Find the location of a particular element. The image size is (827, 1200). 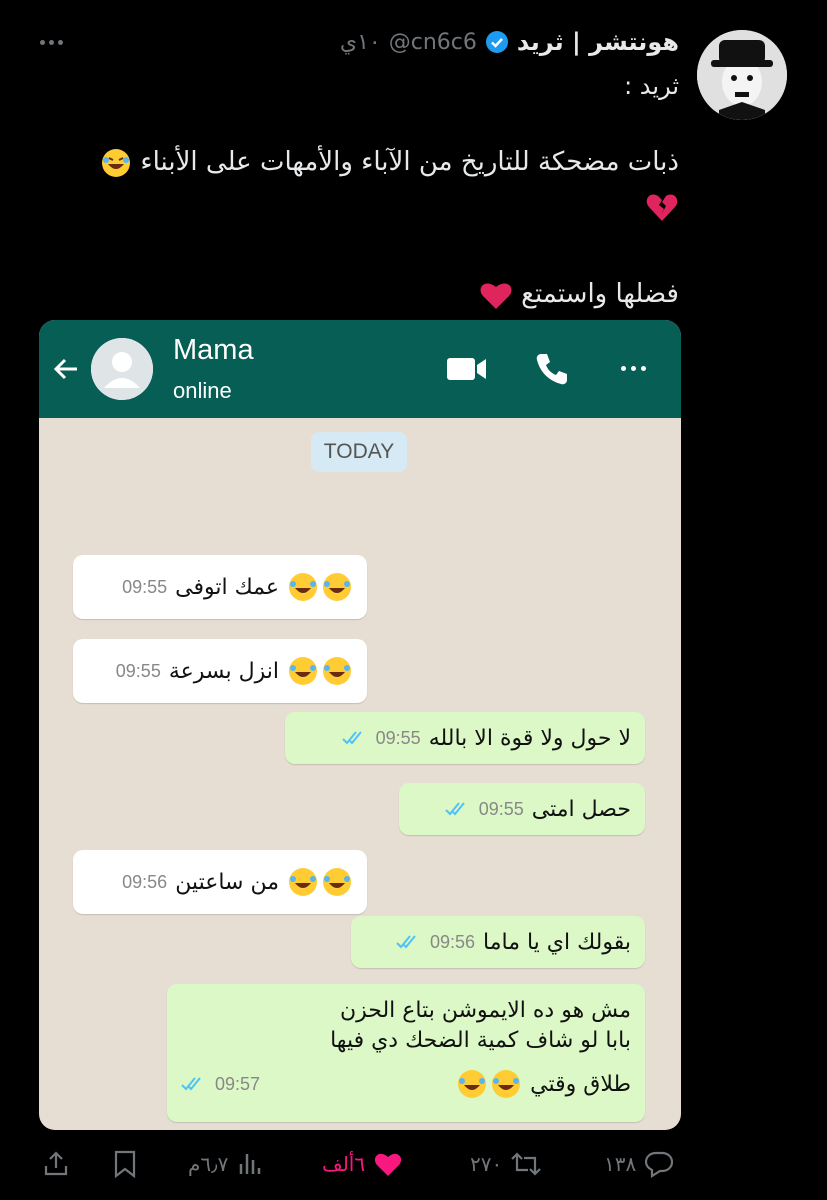

message-out: 09:56 بقولك اي يا ماما is located at coordinates (498, 942).